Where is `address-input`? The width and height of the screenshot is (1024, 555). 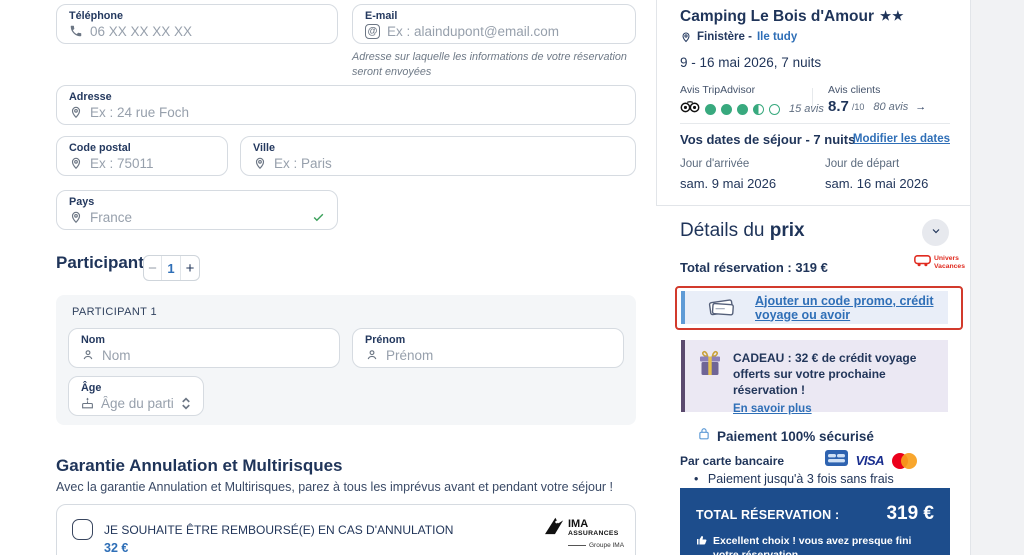 address-input is located at coordinates (356, 112).